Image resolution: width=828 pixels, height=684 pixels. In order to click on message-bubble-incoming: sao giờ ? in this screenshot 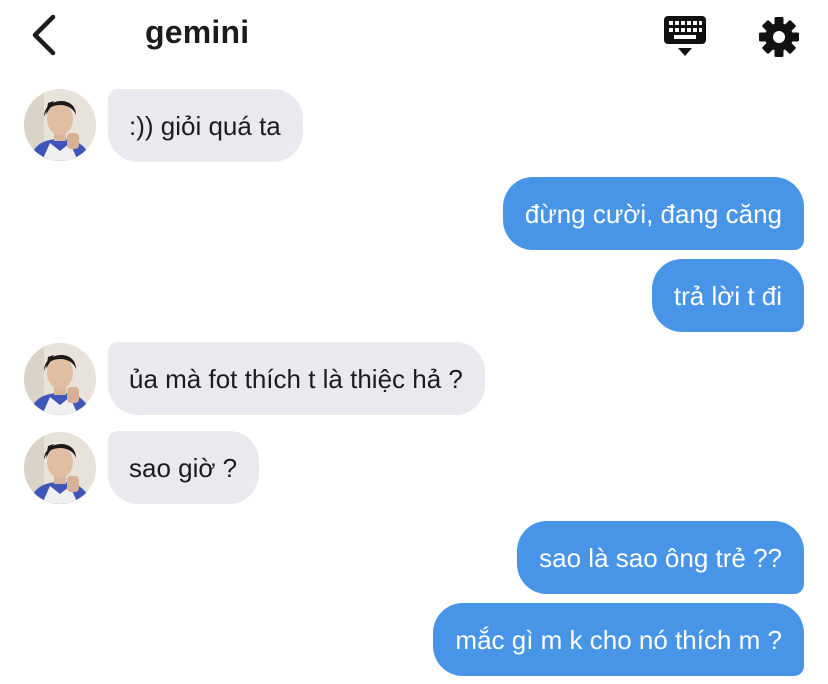, I will do `click(184, 467)`.